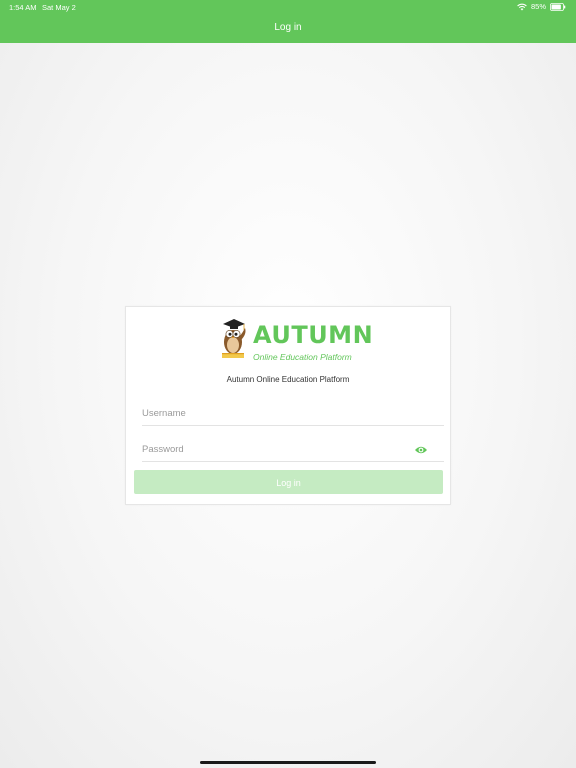 Image resolution: width=576 pixels, height=768 pixels. Describe the element at coordinates (313, 335) in the screenshot. I see `logo-title: AUTUMN` at that location.